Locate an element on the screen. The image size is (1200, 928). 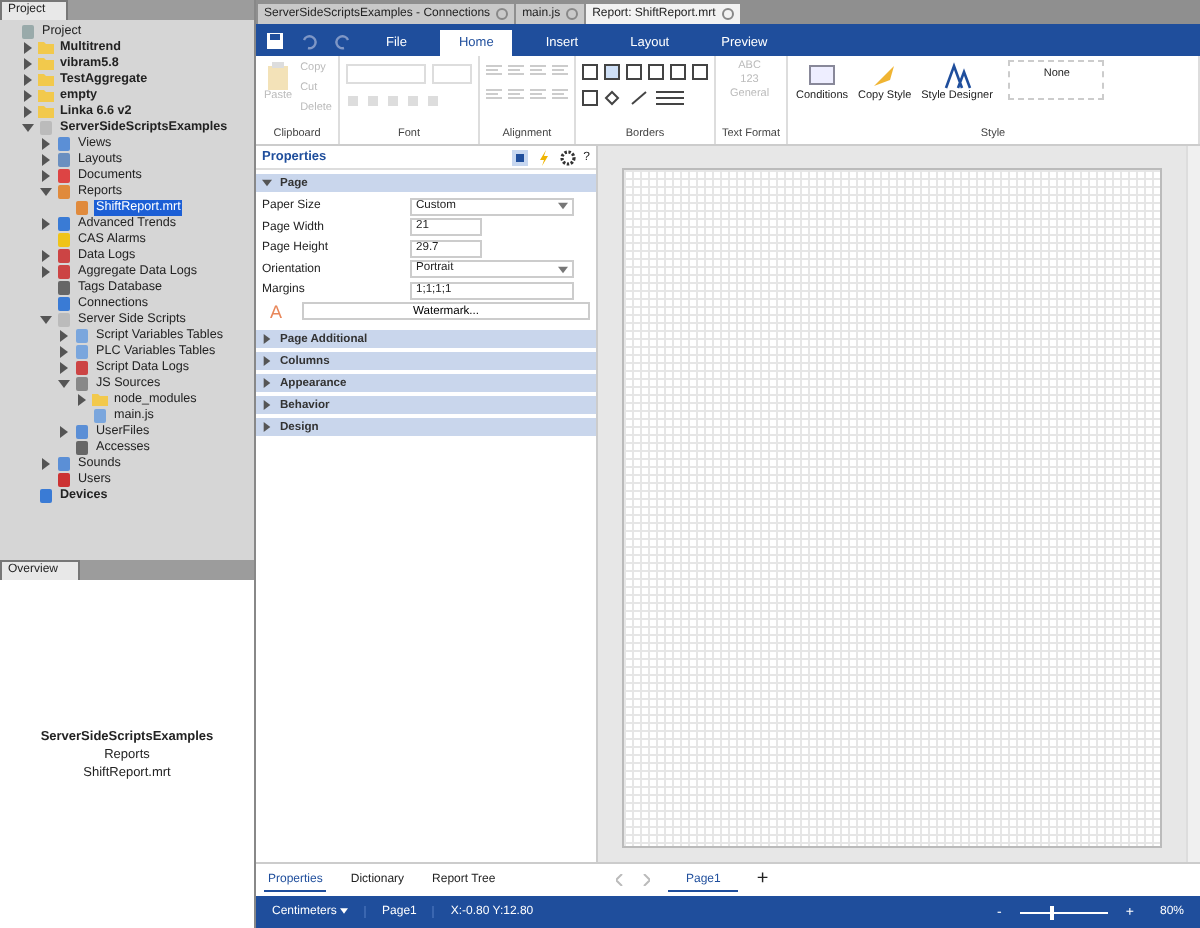
redo-icon is located at coordinates (343, 40).